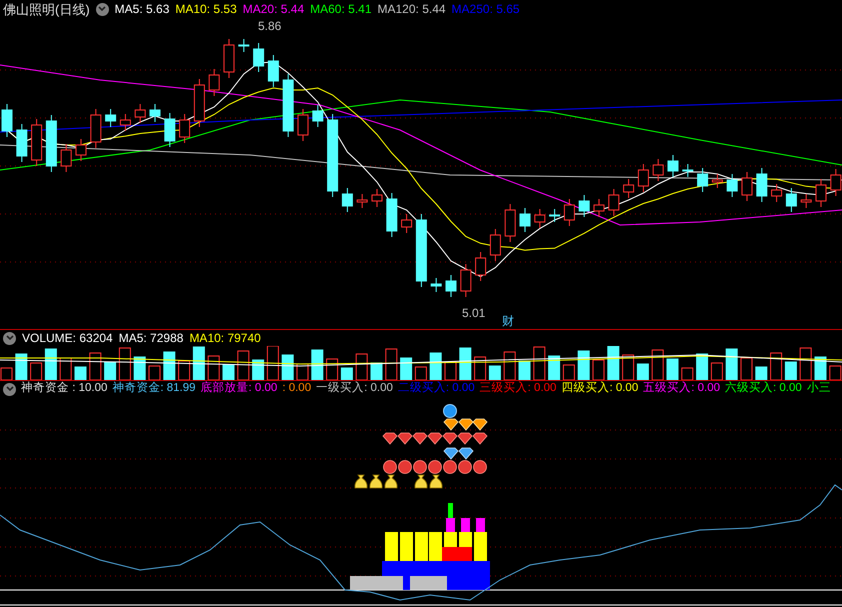 This screenshot has width=842, height=607. Describe the element at coordinates (508, 321) in the screenshot. I see `finance-badge: 财` at that location.